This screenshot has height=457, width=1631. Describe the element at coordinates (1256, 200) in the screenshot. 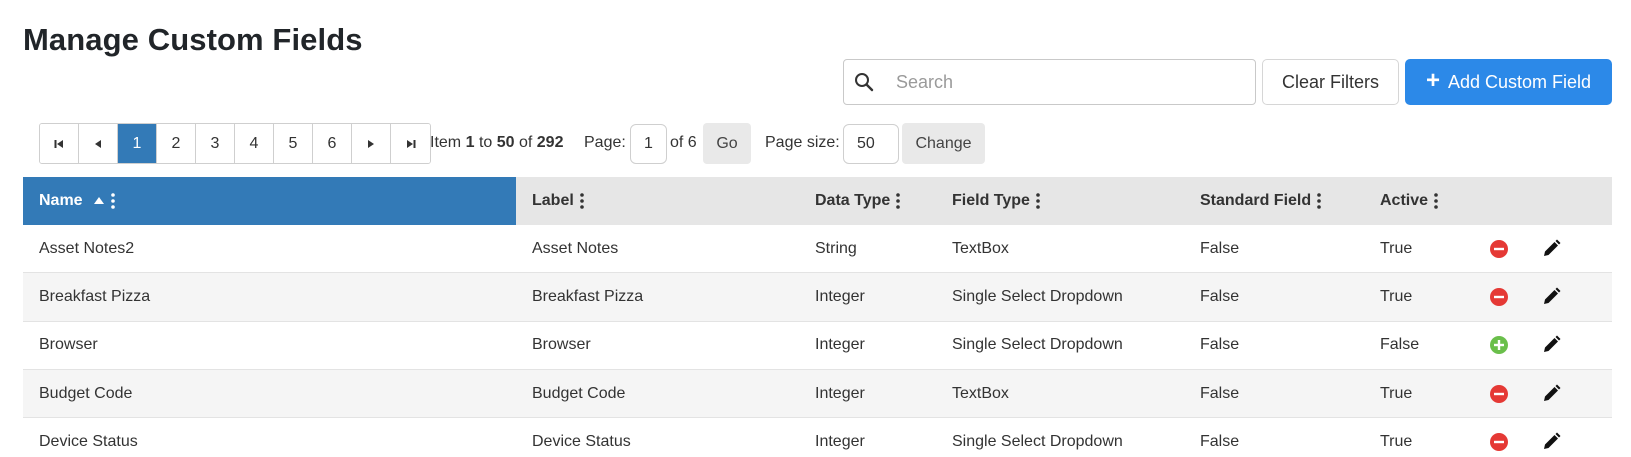

I see `column-header-standard-field-text: Standard Field` at that location.